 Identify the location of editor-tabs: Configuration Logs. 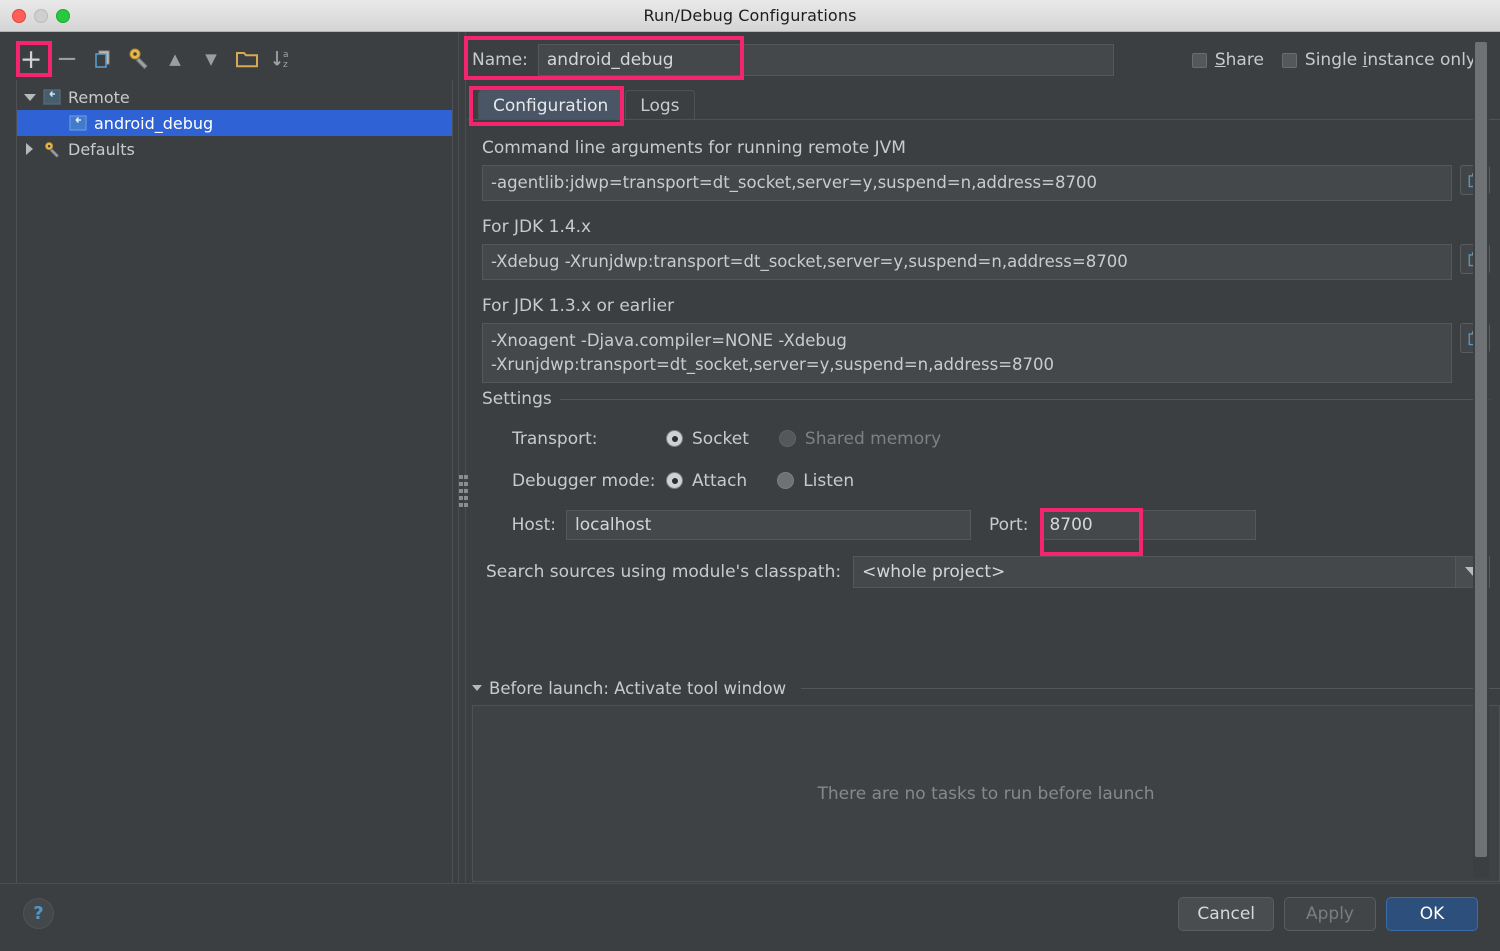
(984, 103).